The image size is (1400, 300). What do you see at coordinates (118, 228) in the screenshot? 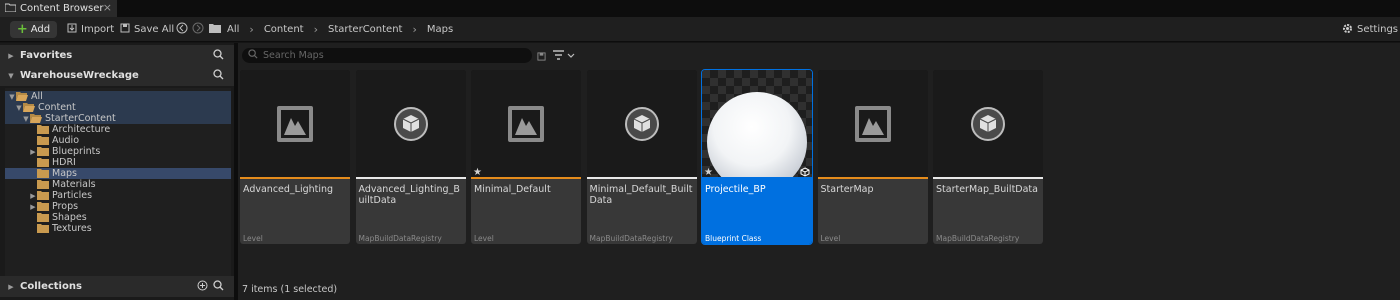
I see `tree-item-textures: Textures` at bounding box center [118, 228].